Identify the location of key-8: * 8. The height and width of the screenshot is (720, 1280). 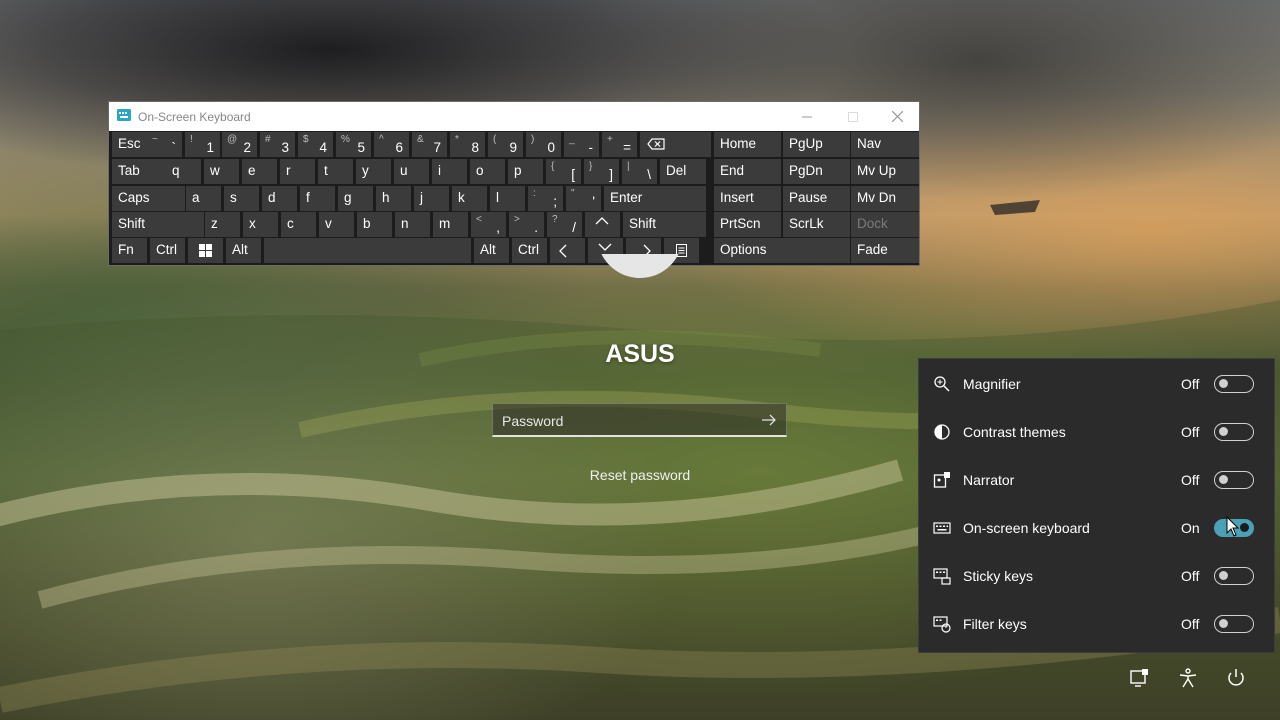
(467, 144).